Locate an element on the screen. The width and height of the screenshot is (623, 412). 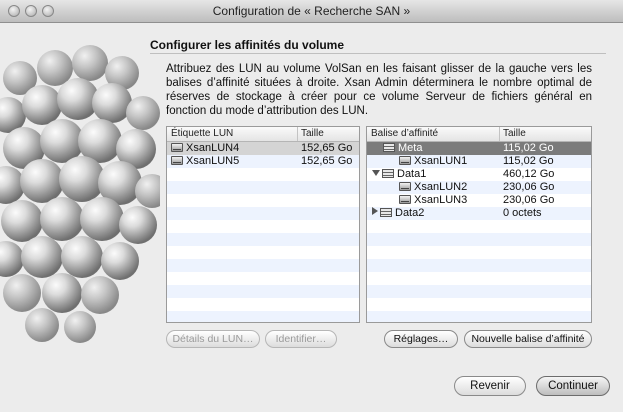
title-divider is located at coordinates (378, 53).